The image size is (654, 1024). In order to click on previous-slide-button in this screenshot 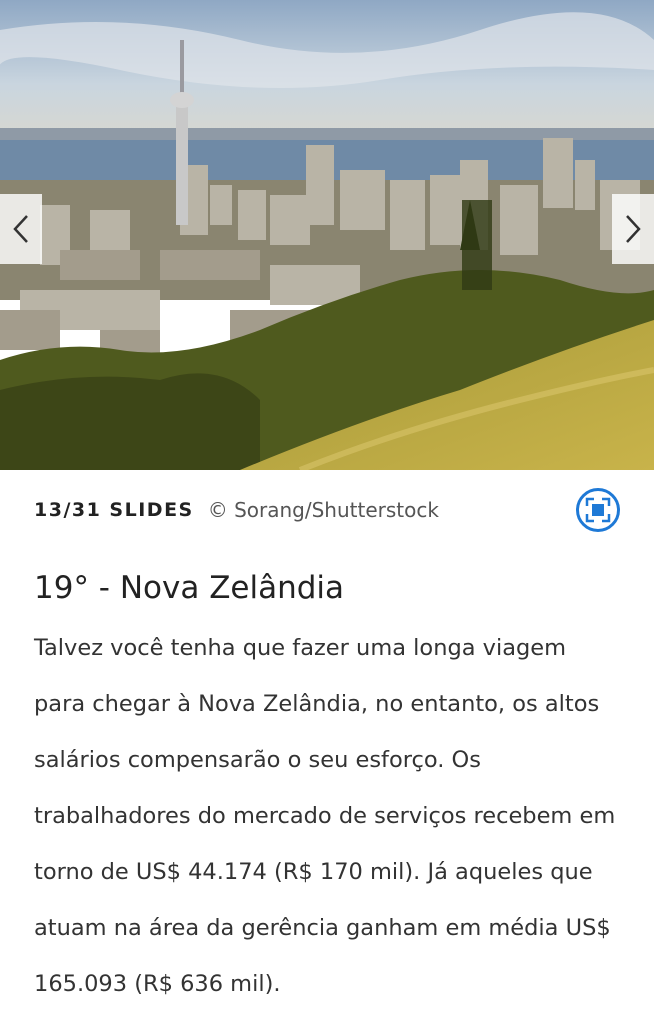, I will do `click(21, 229)`.